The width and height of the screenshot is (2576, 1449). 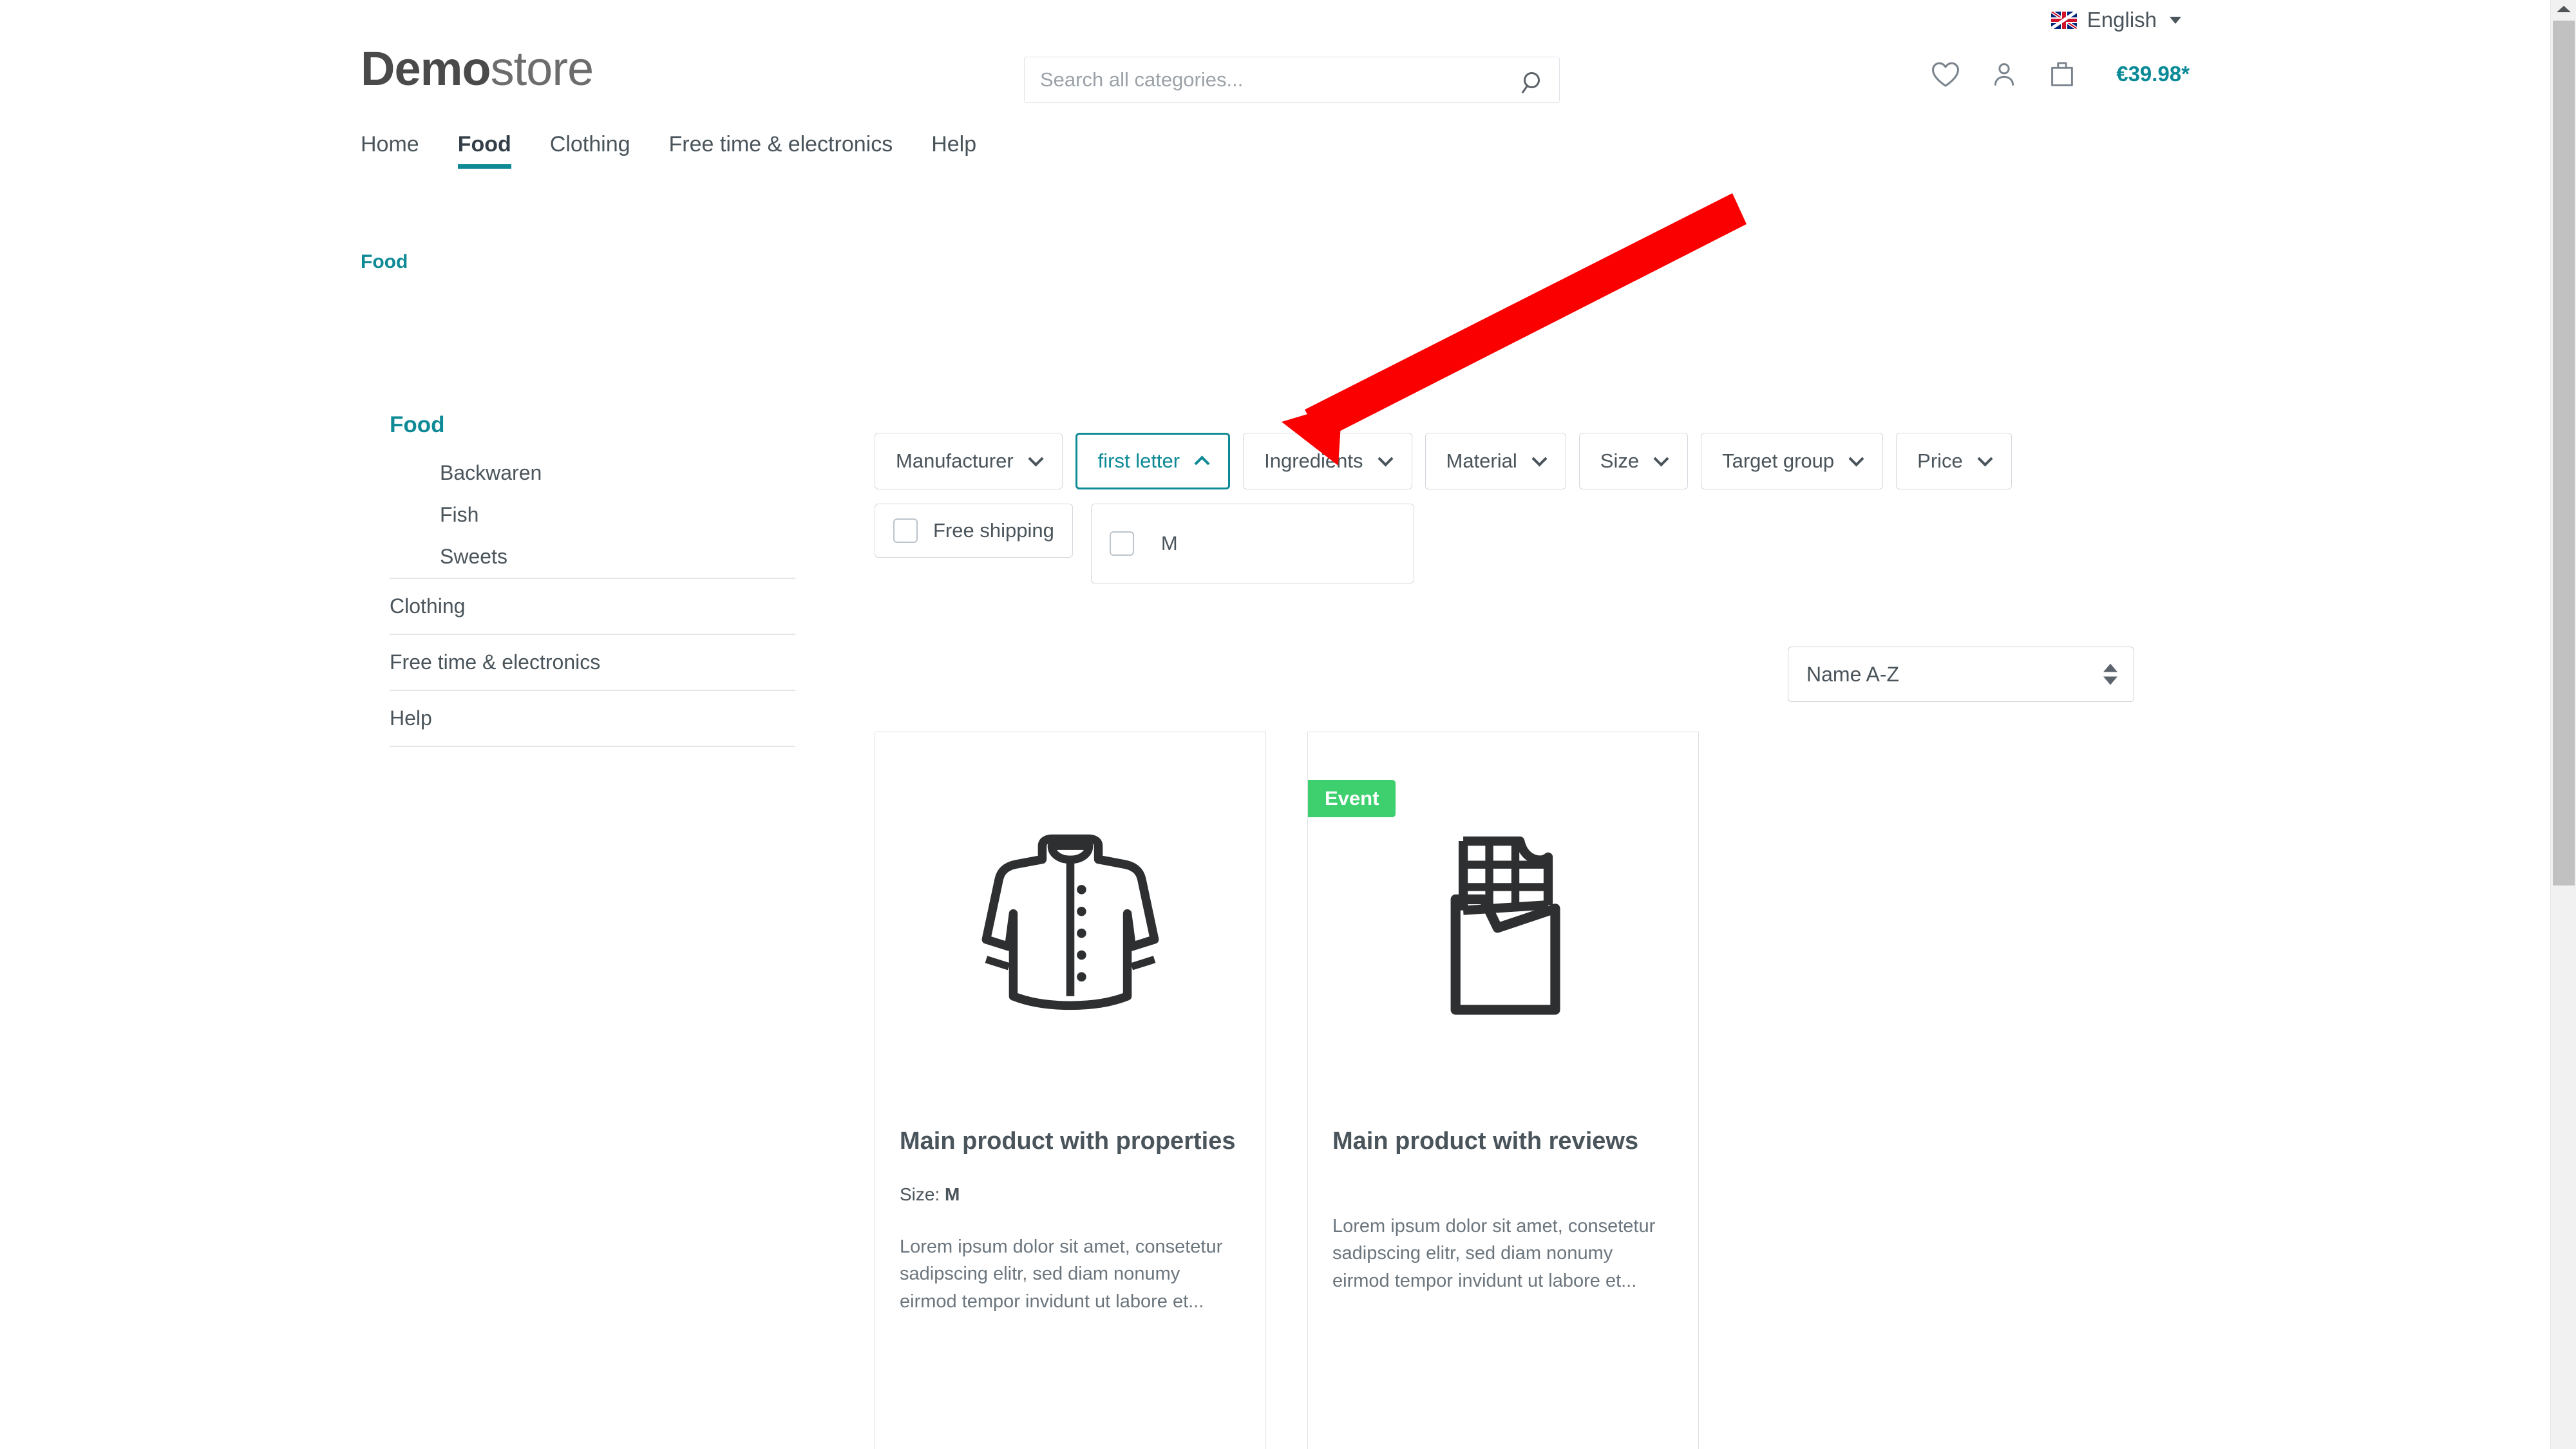 What do you see at coordinates (1070, 922) in the screenshot?
I see `jacket-icon` at bounding box center [1070, 922].